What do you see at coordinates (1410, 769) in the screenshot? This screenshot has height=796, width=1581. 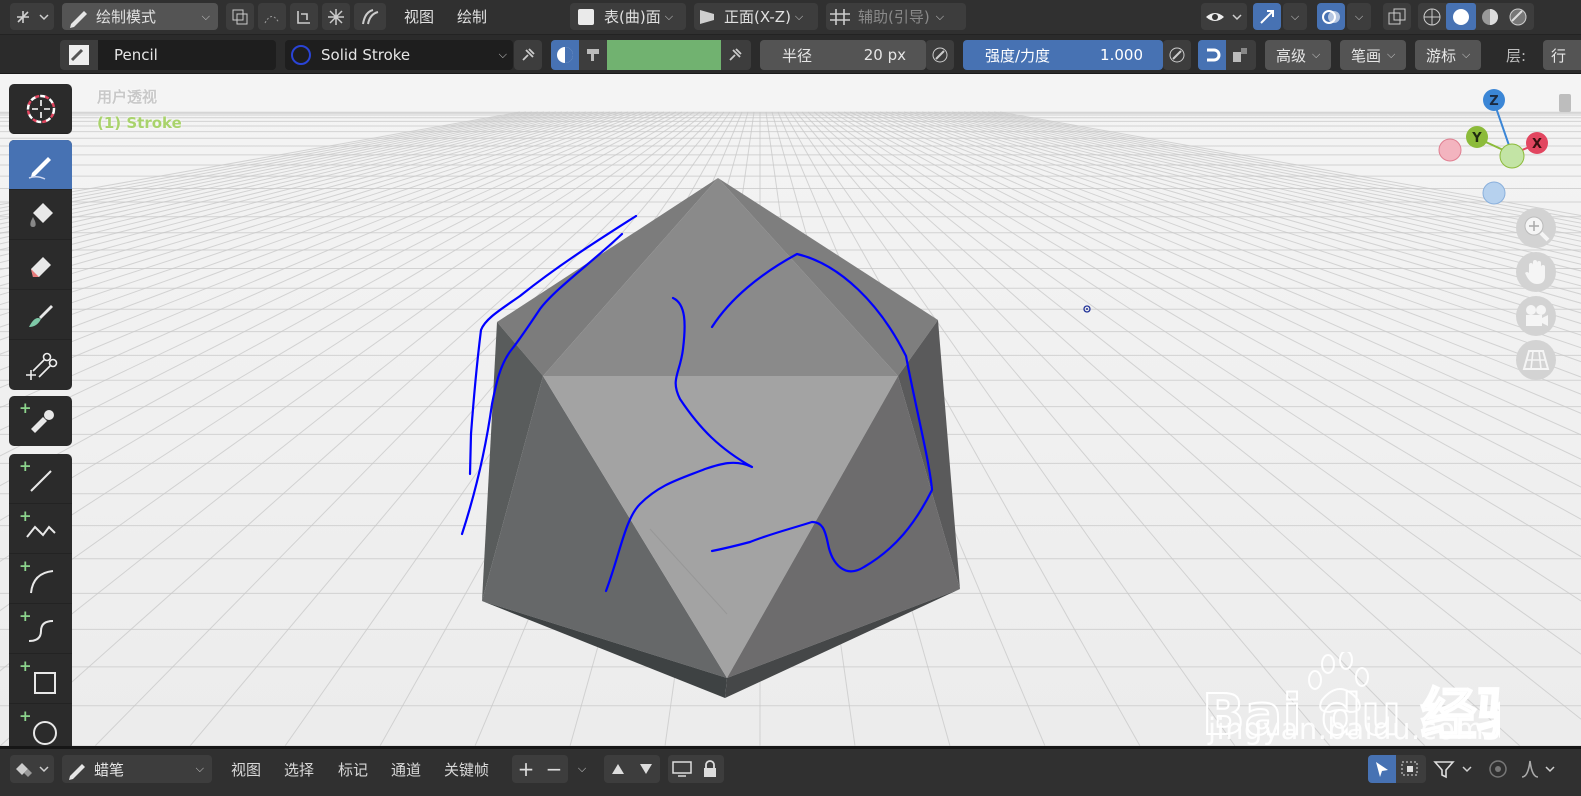 I see `box-select-button` at bounding box center [1410, 769].